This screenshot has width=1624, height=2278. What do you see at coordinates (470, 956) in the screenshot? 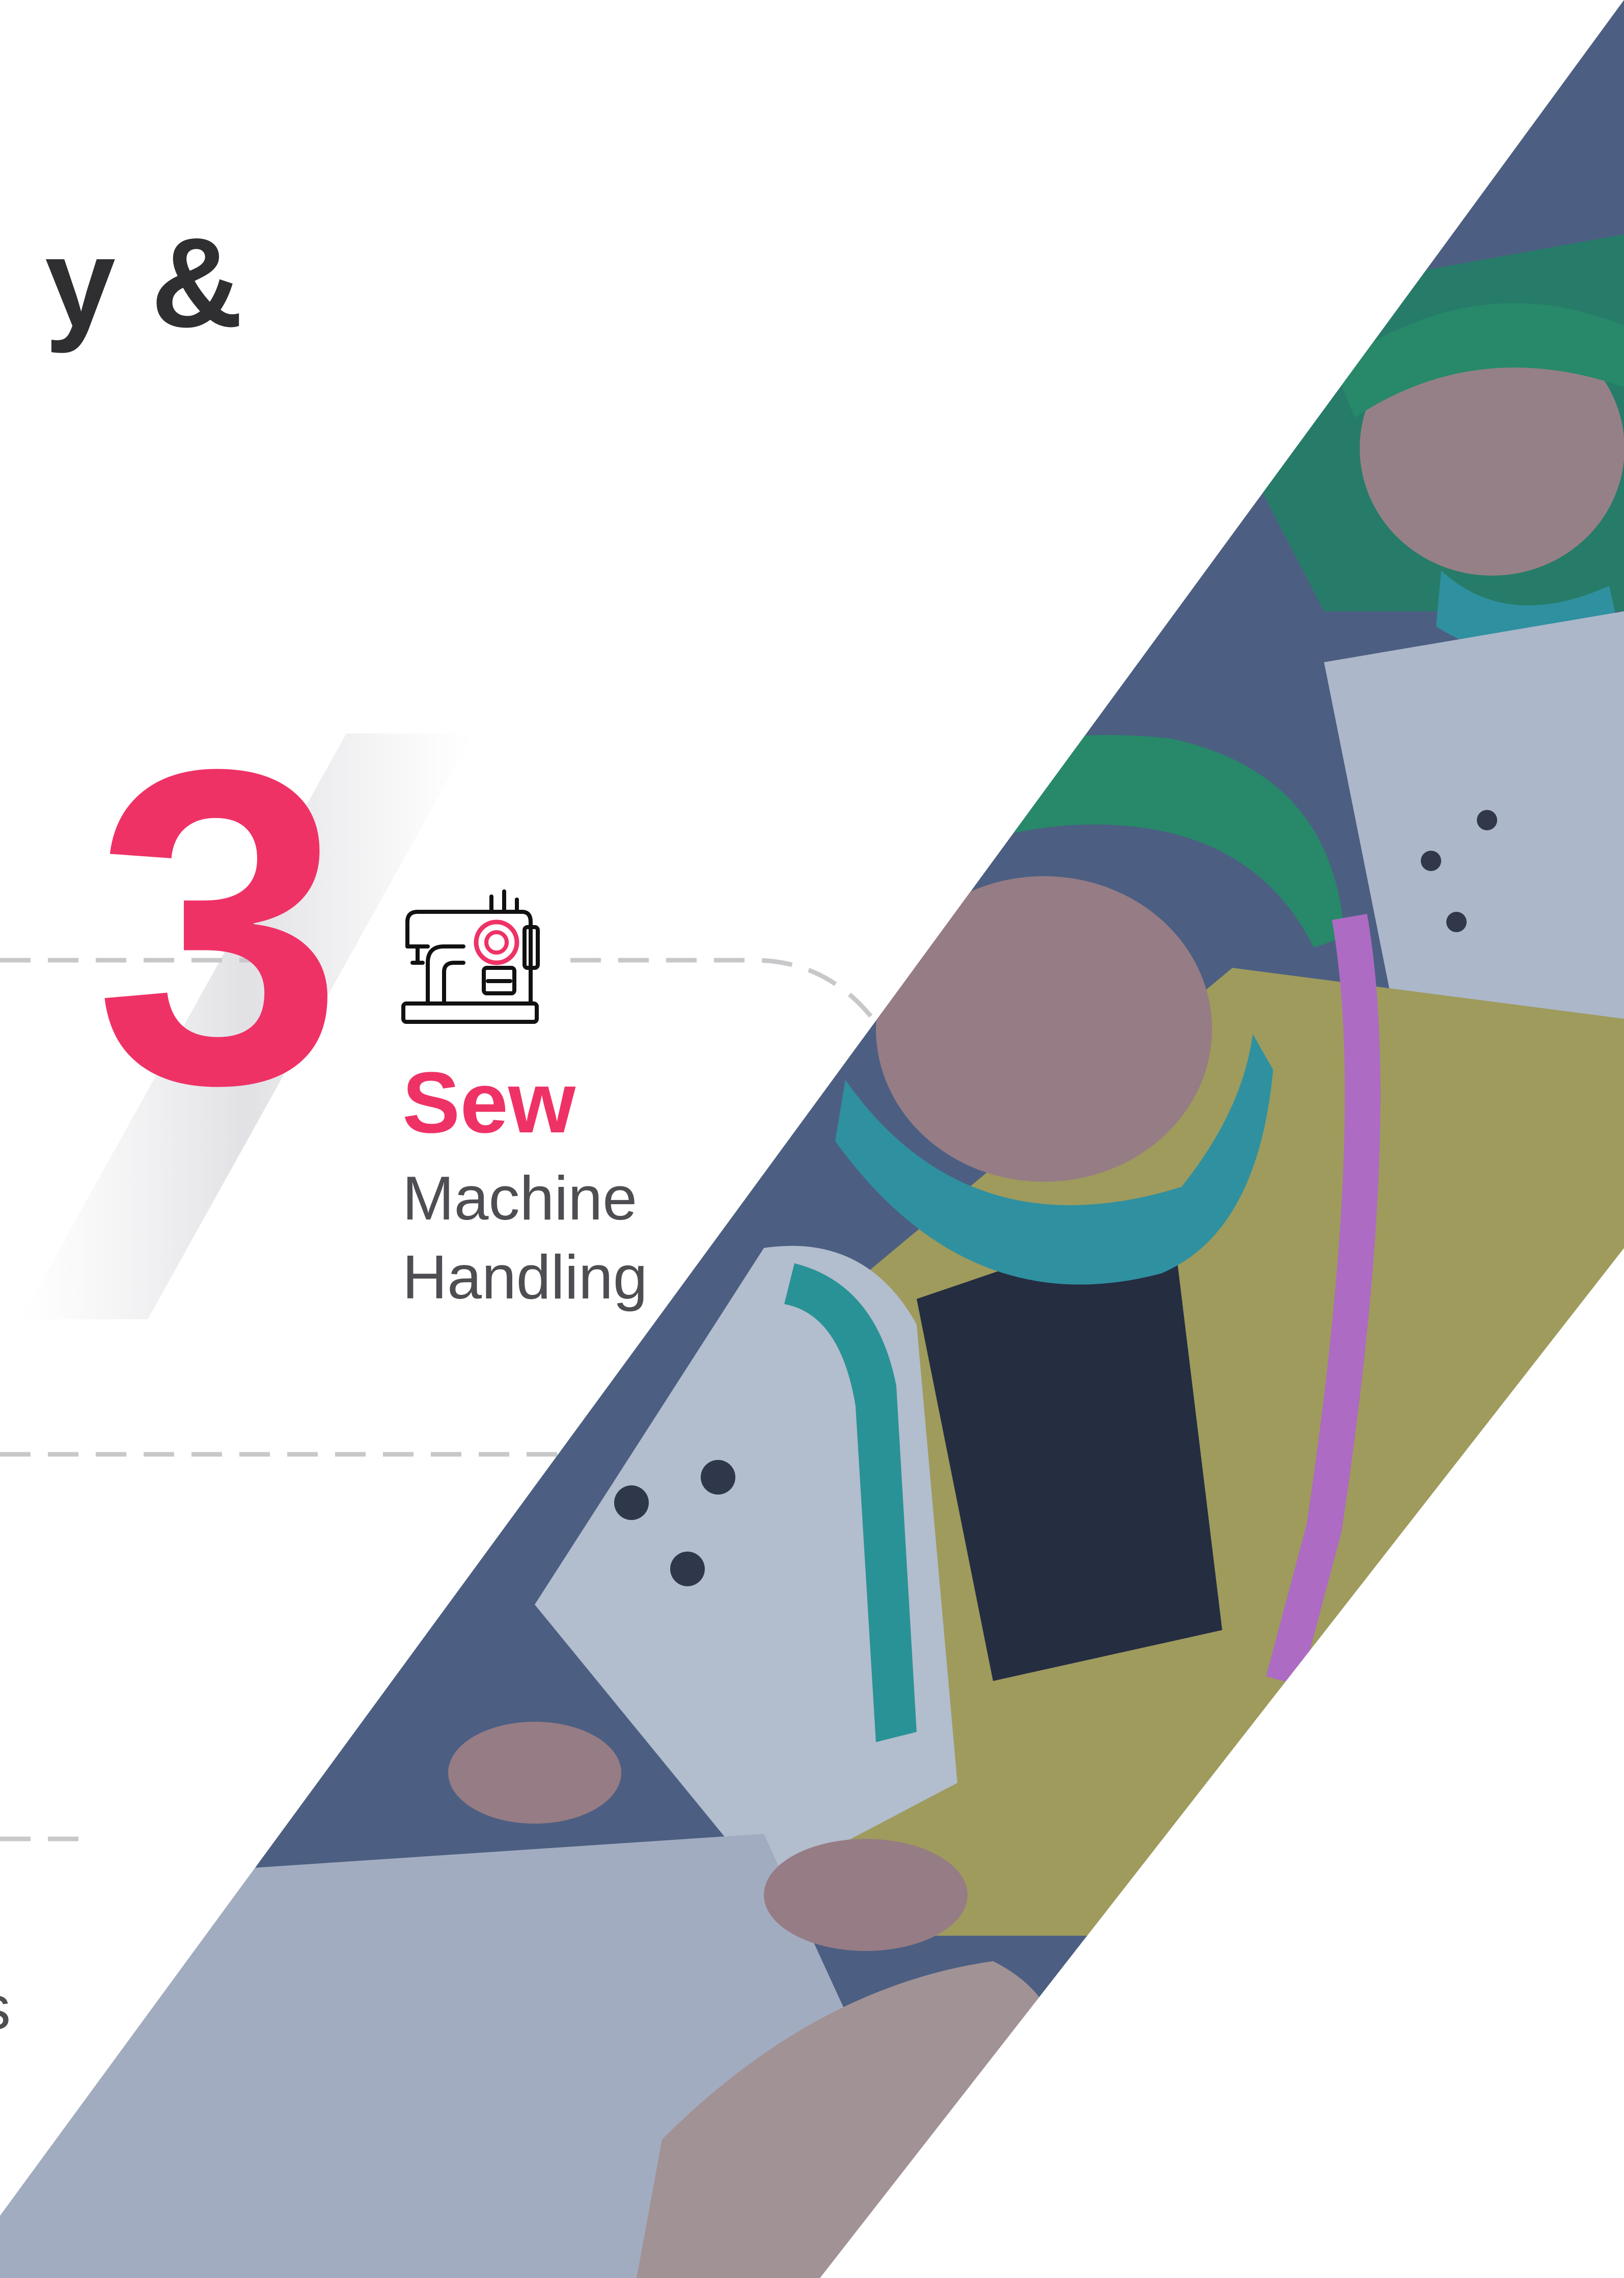
I see `sewing-machine-icon` at bounding box center [470, 956].